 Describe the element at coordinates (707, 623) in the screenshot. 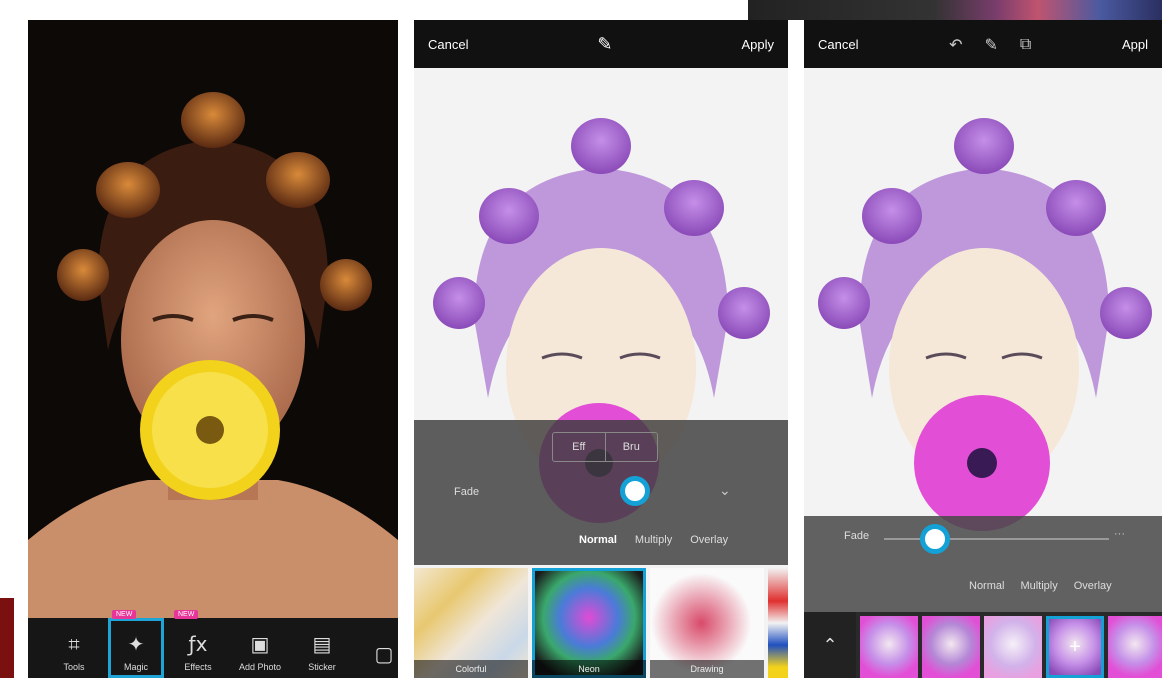

I see `effect-thumb-drawing: Drawing` at that location.